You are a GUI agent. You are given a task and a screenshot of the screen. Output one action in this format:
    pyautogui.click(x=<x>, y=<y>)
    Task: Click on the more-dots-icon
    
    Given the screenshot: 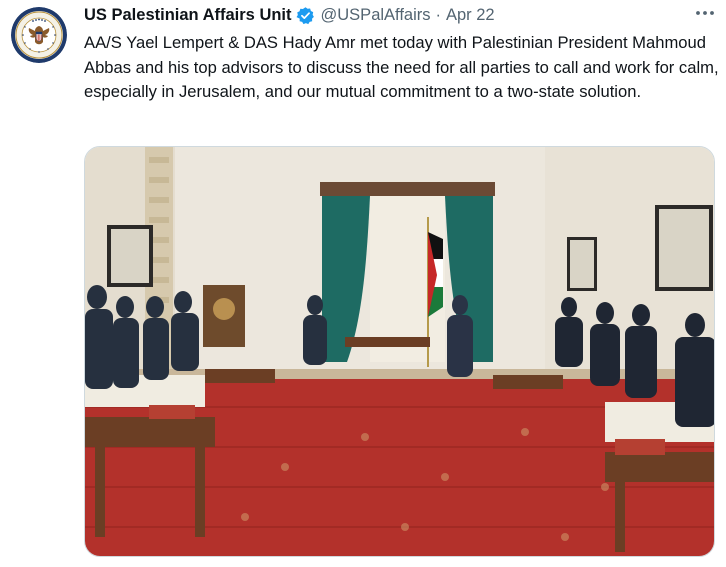 What is the action you would take?
    pyautogui.click(x=705, y=13)
    